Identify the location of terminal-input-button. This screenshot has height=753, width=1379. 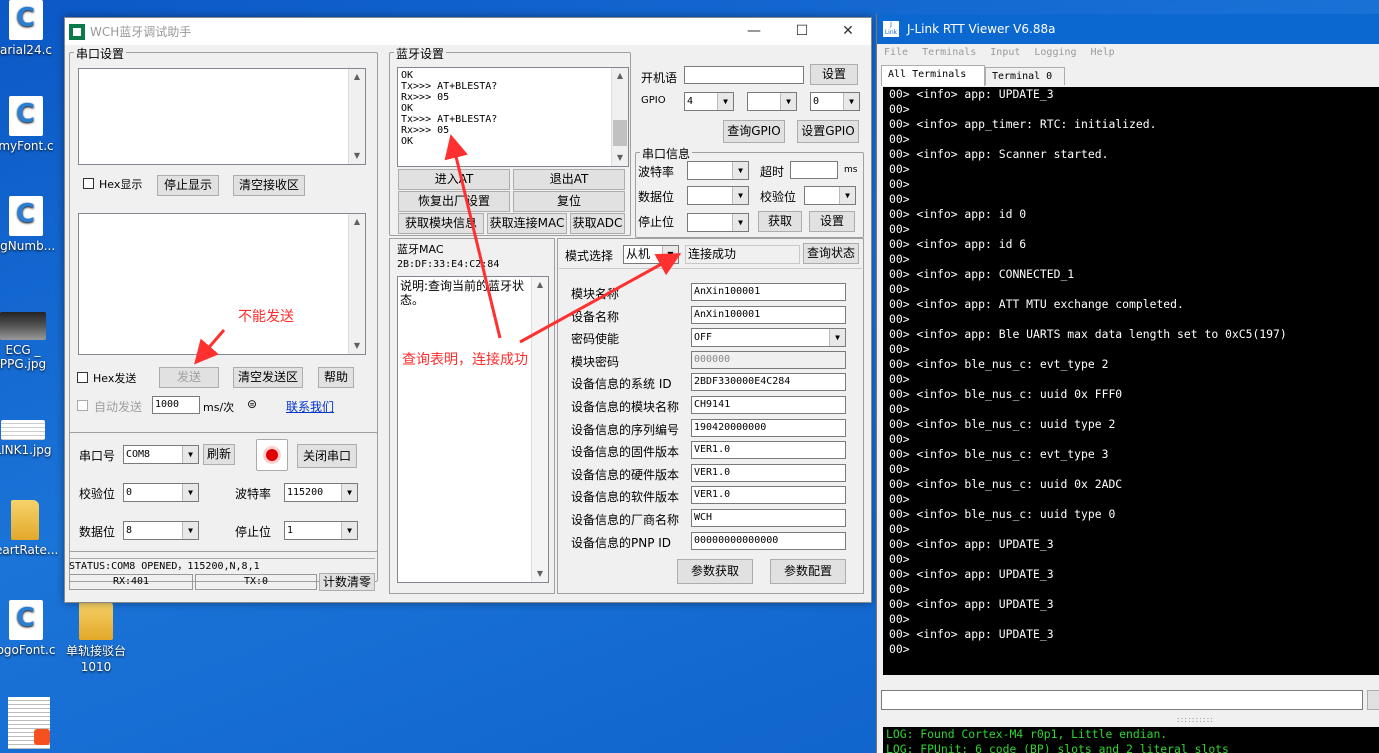
(1373, 700).